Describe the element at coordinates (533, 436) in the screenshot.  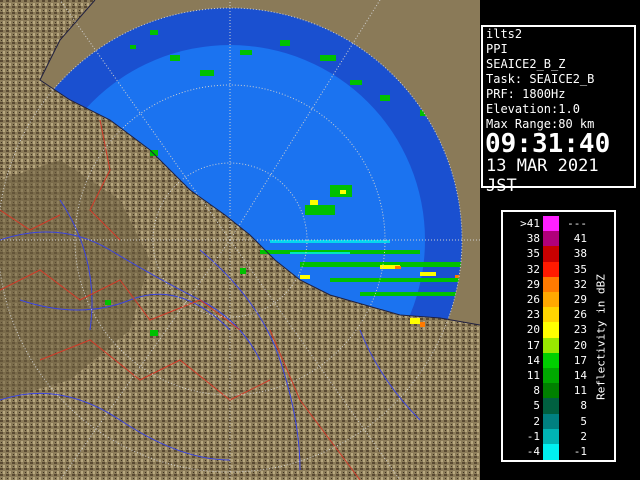
I see `legend-low-value: -1` at that location.